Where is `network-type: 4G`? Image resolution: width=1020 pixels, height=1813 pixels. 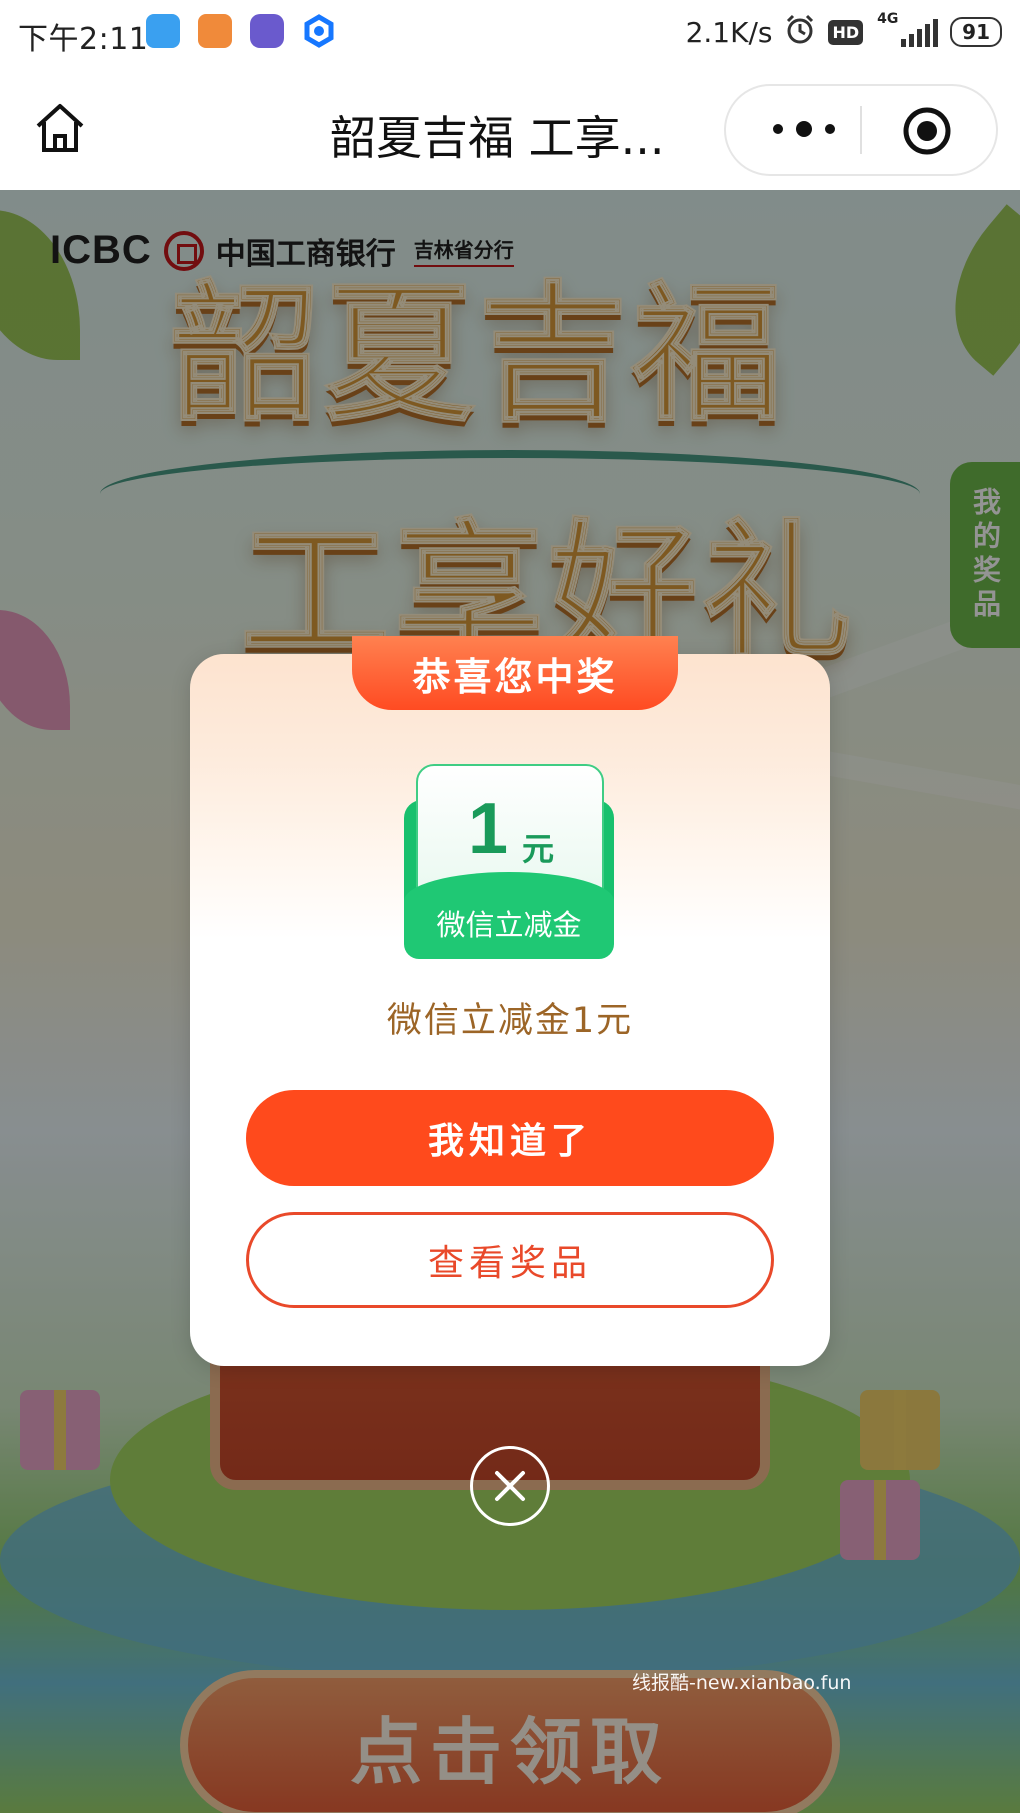 network-type: 4G is located at coordinates (888, 19).